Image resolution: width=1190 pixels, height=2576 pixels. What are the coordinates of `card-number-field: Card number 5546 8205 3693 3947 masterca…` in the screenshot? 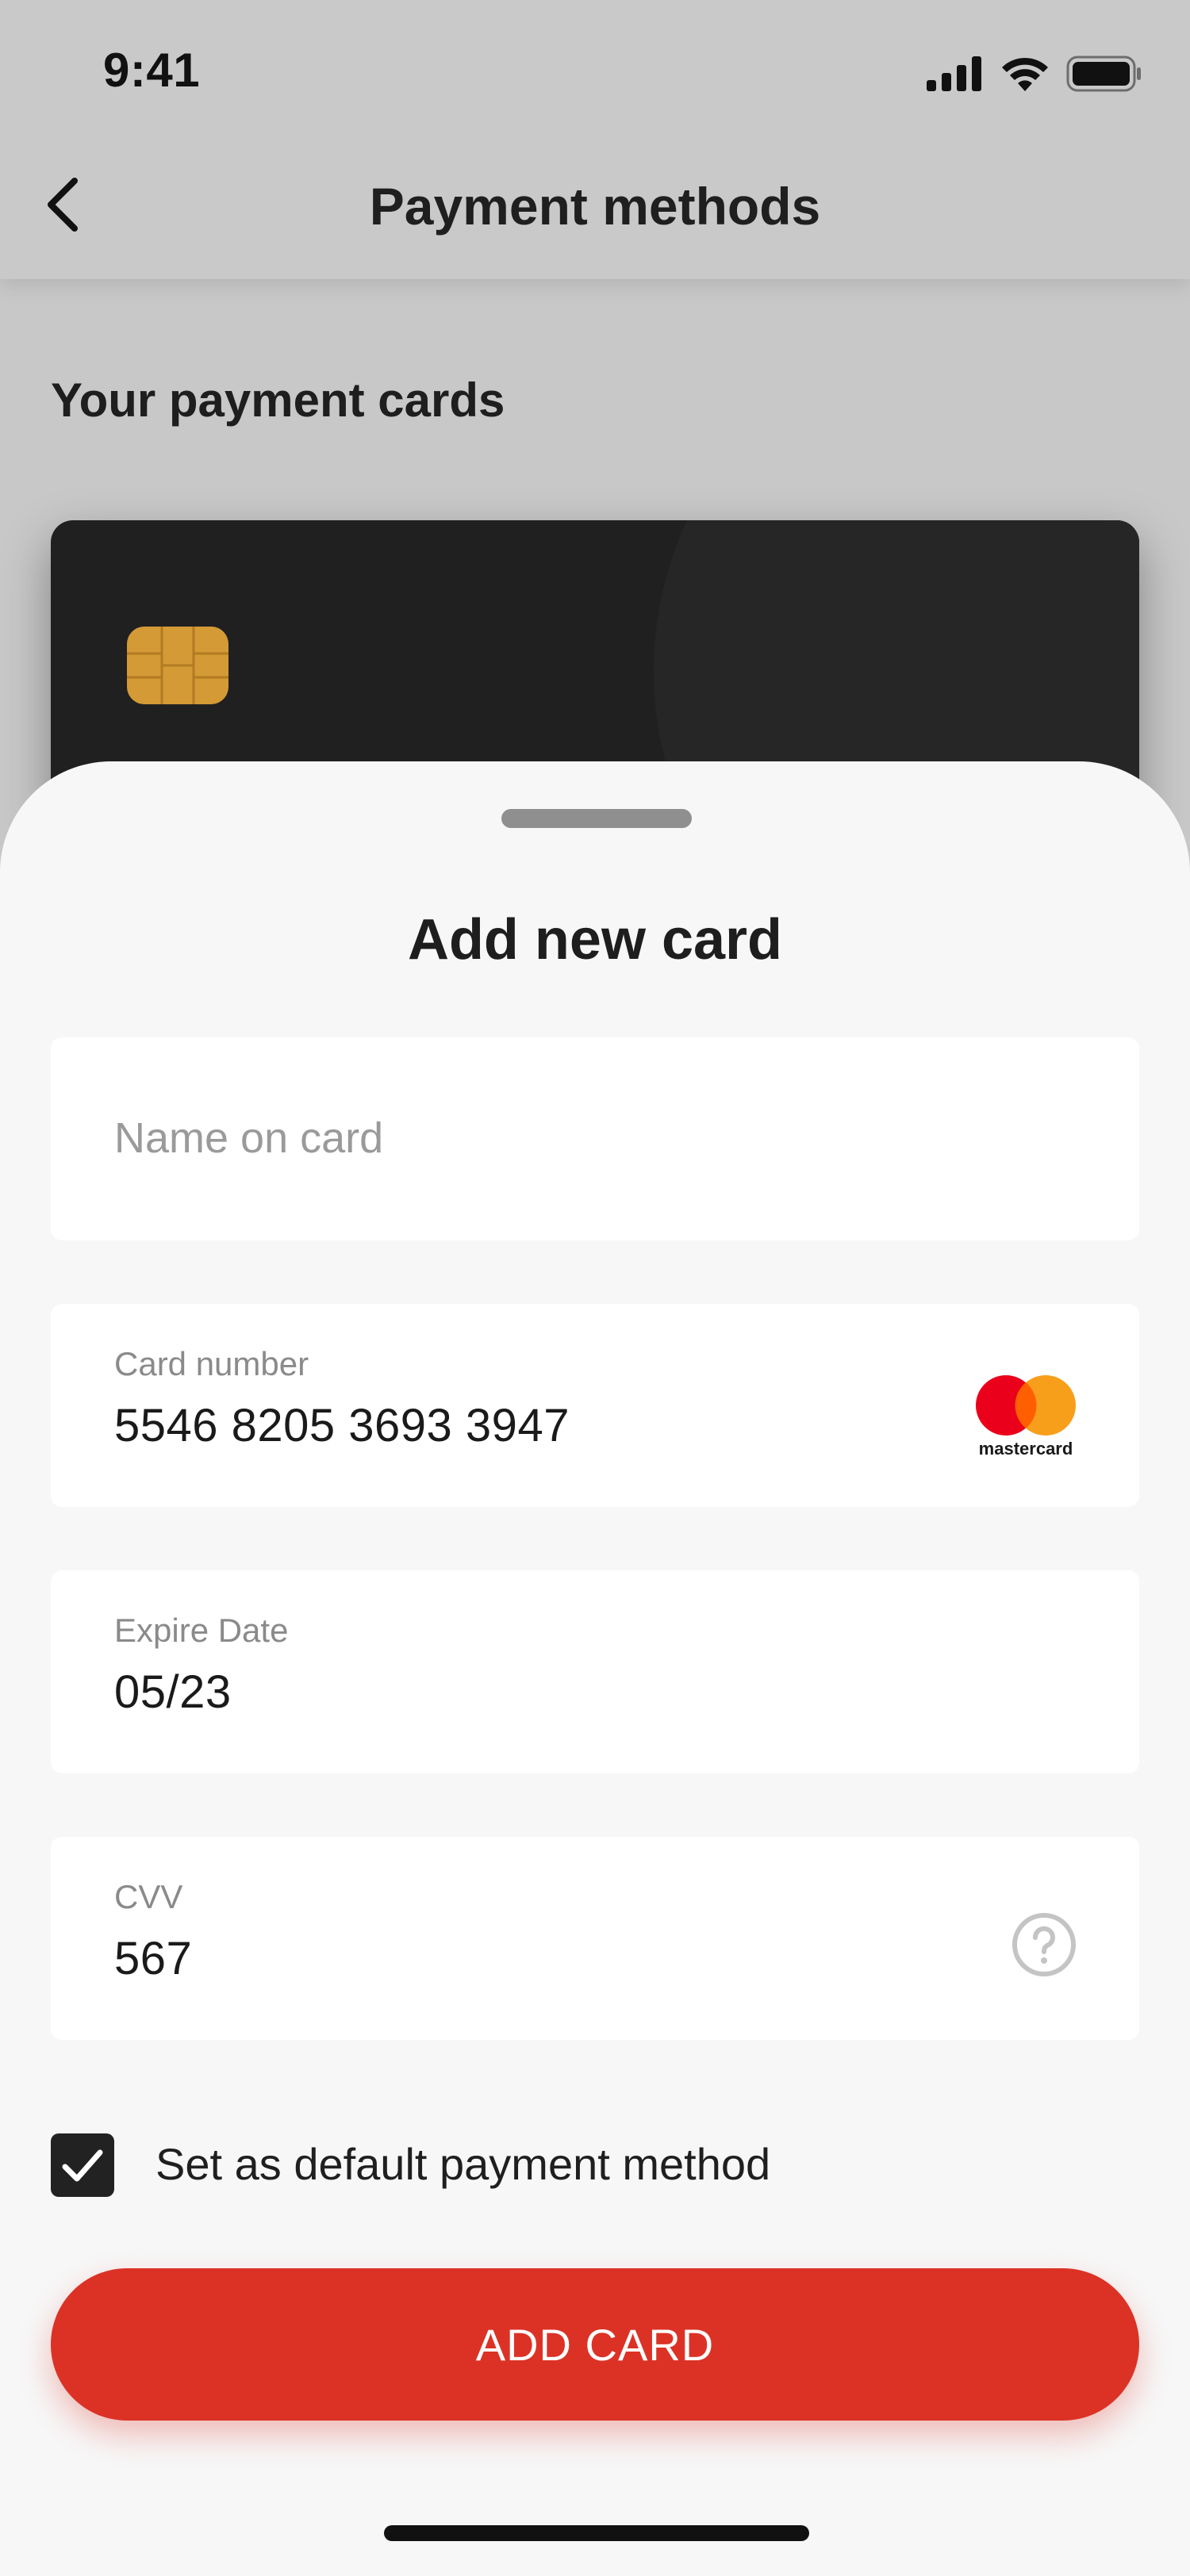 It's located at (595, 1405).